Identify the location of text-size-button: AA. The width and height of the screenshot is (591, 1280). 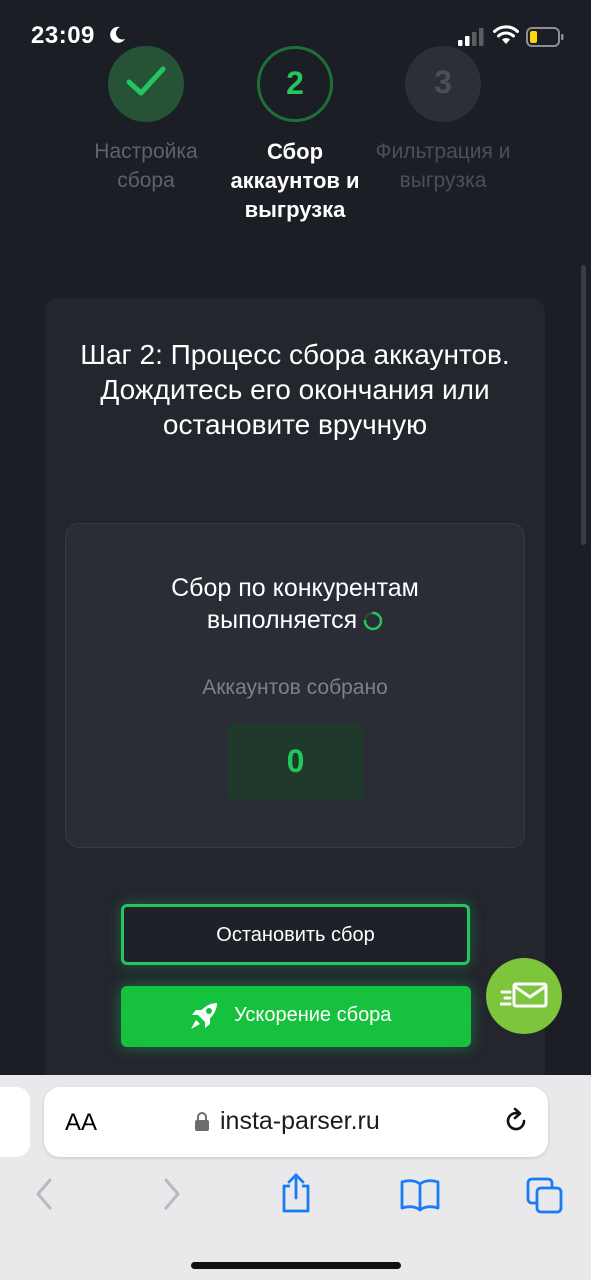
(81, 1123).